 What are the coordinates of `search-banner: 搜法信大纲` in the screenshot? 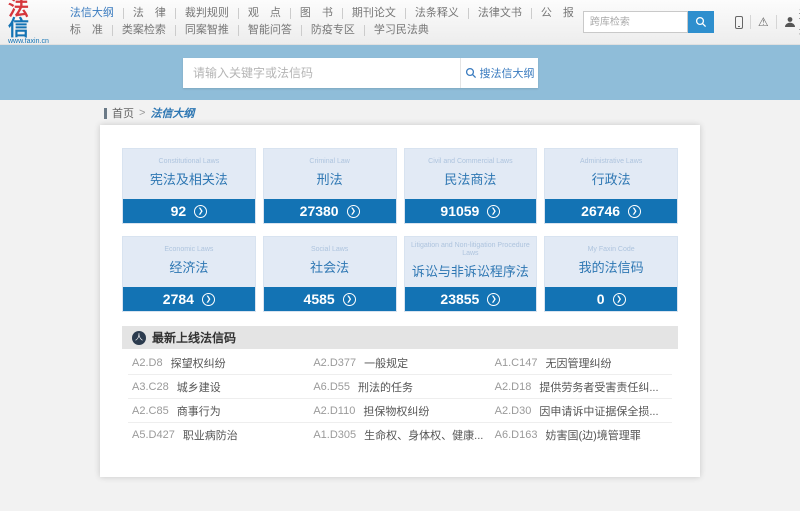 It's located at (400, 72).